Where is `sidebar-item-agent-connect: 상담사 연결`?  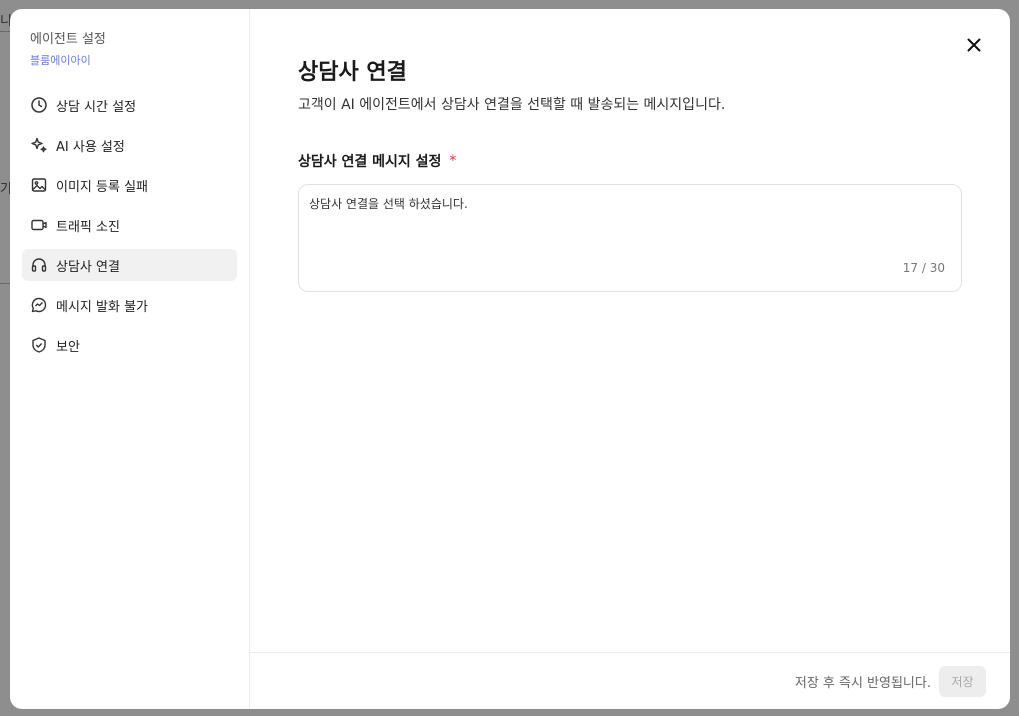
sidebar-item-agent-connect: 상담사 연결 is located at coordinates (129, 265).